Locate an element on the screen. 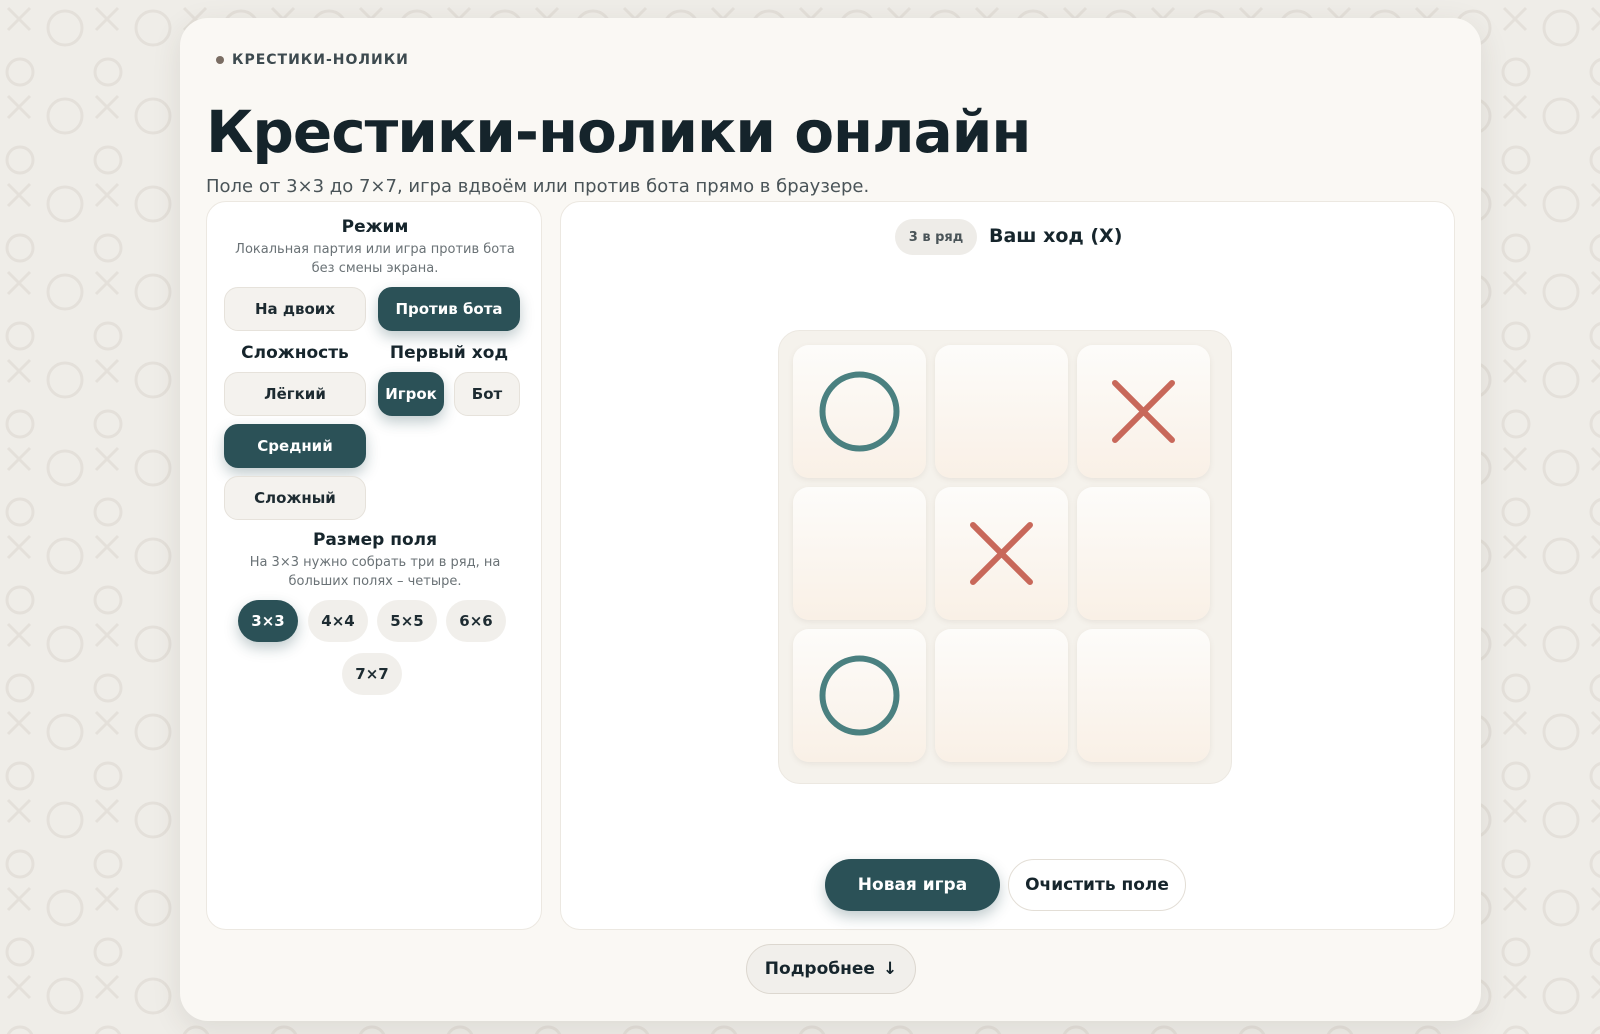 Image resolution: width=1600 pixels, height=1034 pixels. difficulty-hard-button: Сложный is located at coordinates (295, 498).